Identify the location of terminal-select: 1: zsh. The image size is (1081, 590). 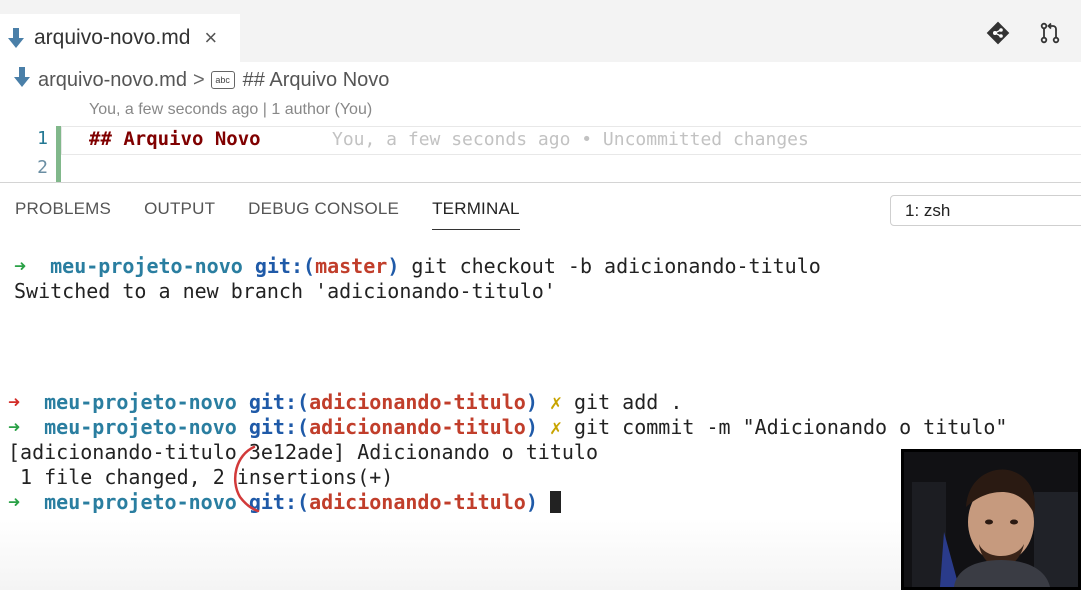
(985, 210).